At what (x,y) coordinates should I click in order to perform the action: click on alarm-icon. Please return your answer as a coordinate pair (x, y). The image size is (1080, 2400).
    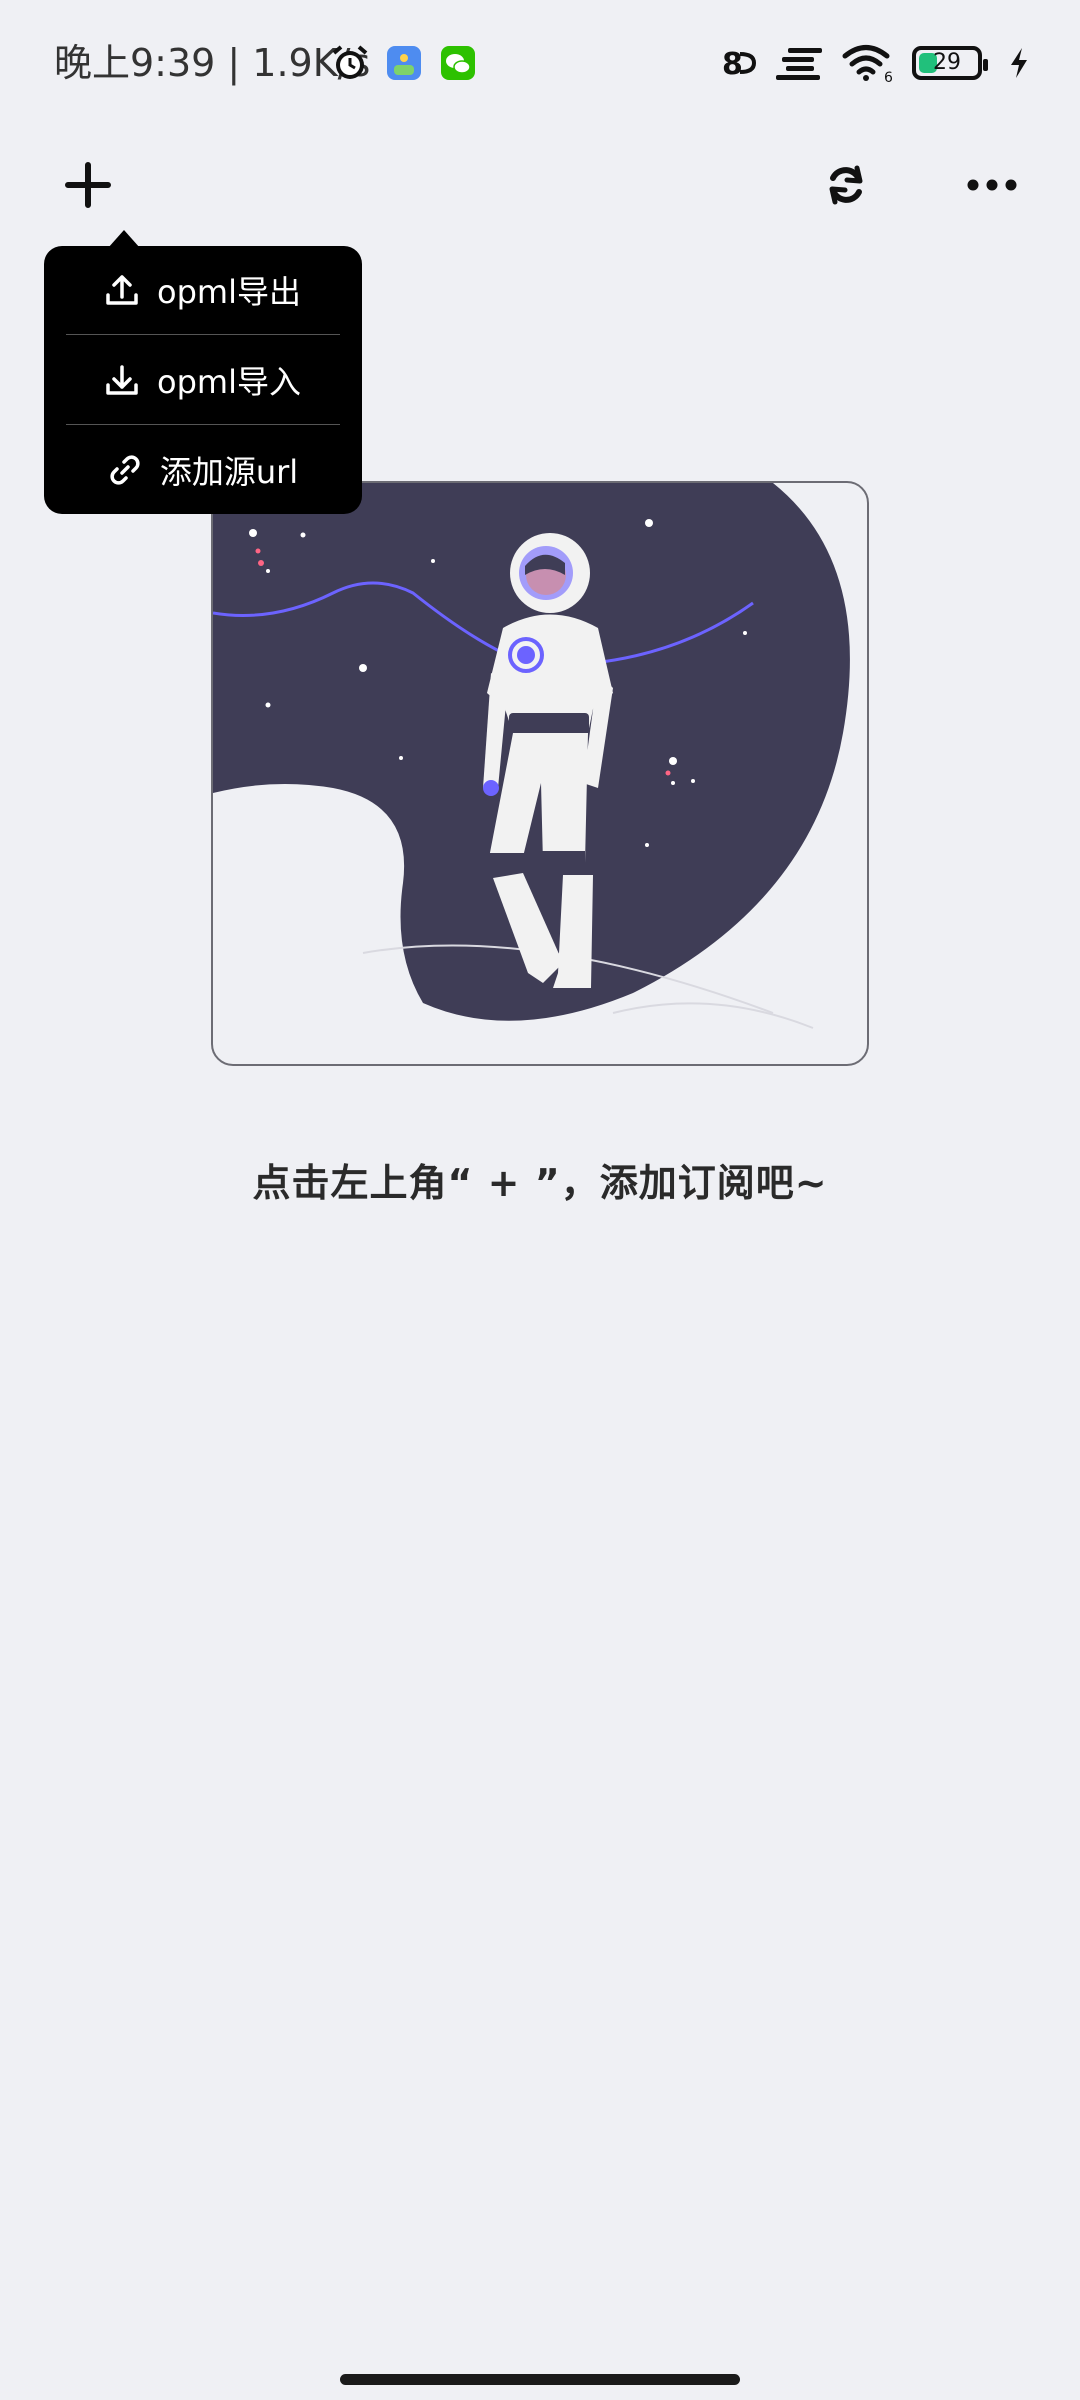
    Looking at the image, I should click on (350, 62).